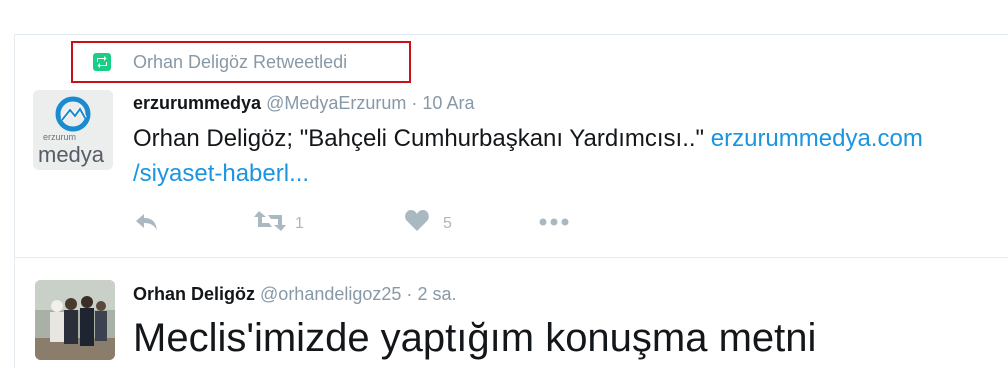  I want to click on svg-text: erzurum, so click(59, 137).